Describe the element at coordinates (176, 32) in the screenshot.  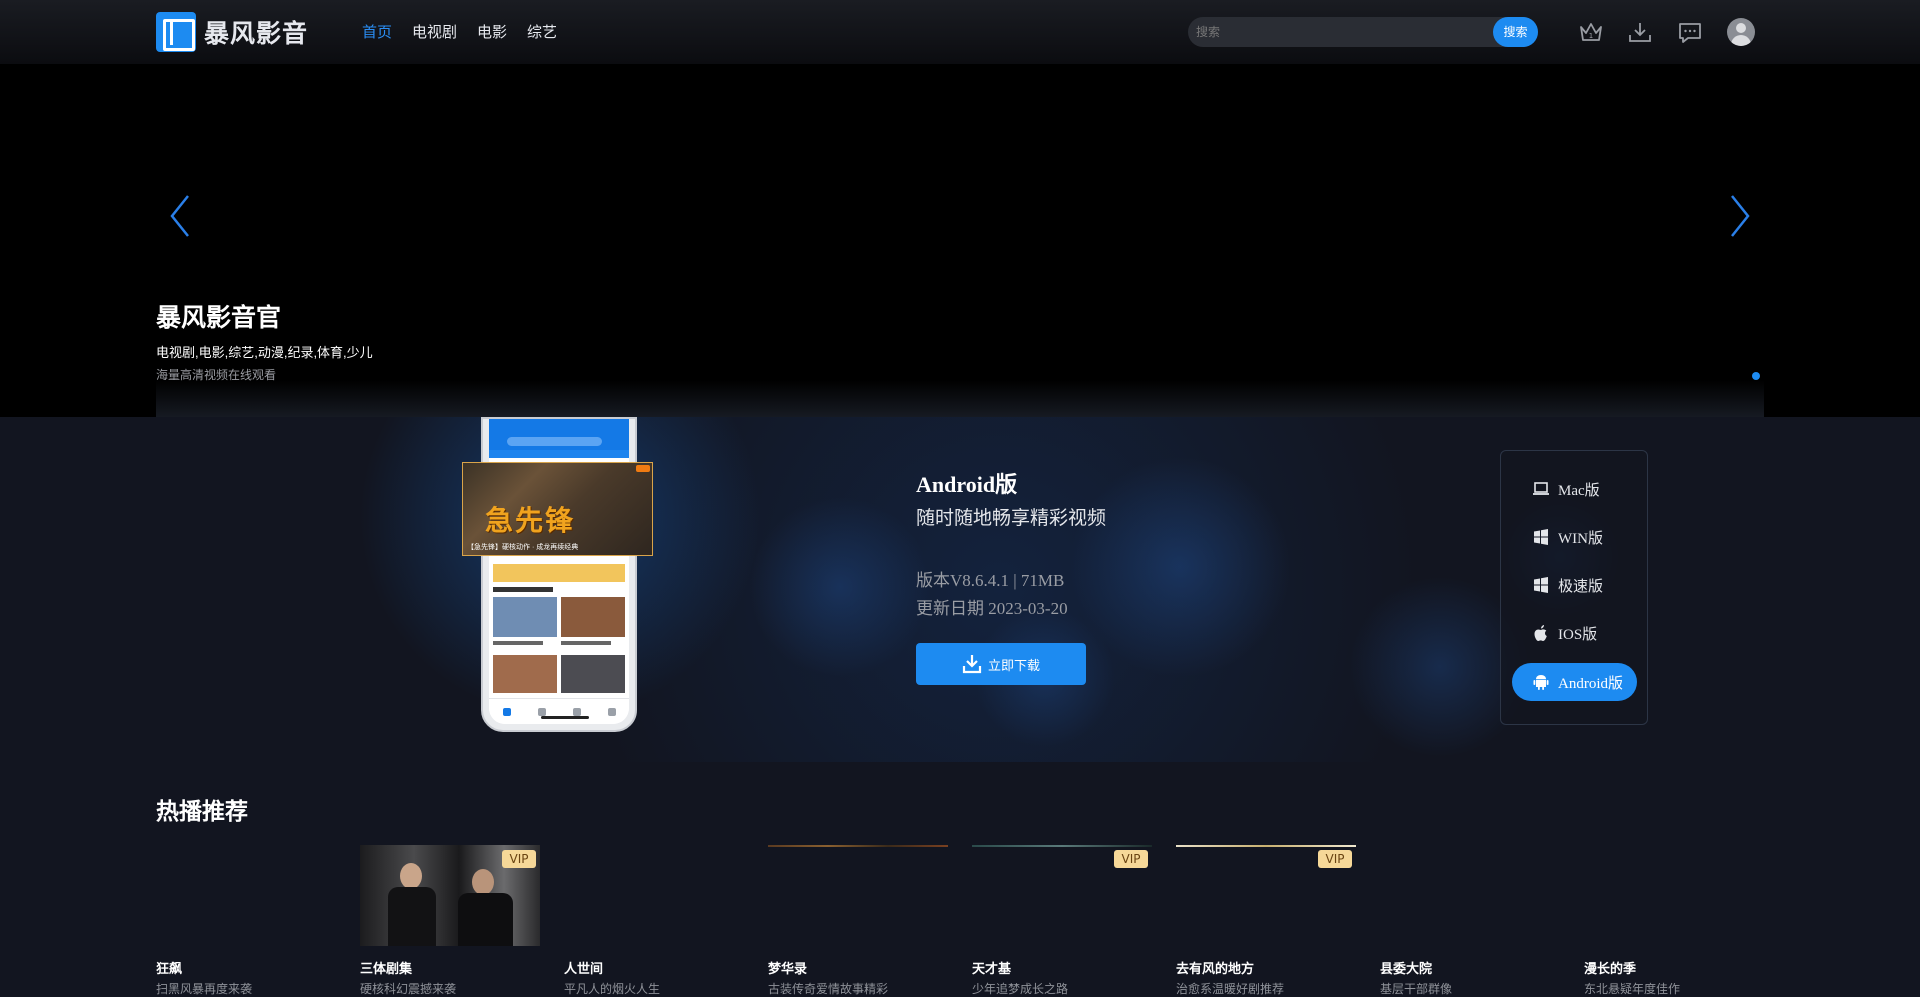
I see `logo-icon` at that location.